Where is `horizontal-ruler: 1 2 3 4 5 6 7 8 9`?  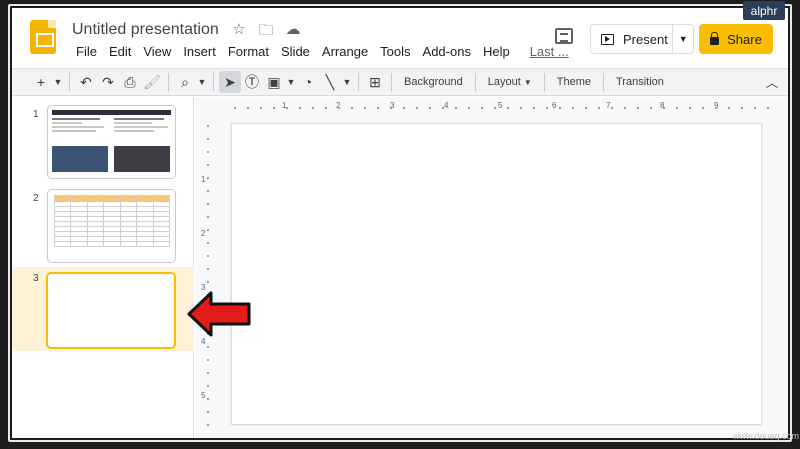
horizontal-ruler: 1 2 3 4 5 6 7 8 9 is located at coordinates (504, 108).